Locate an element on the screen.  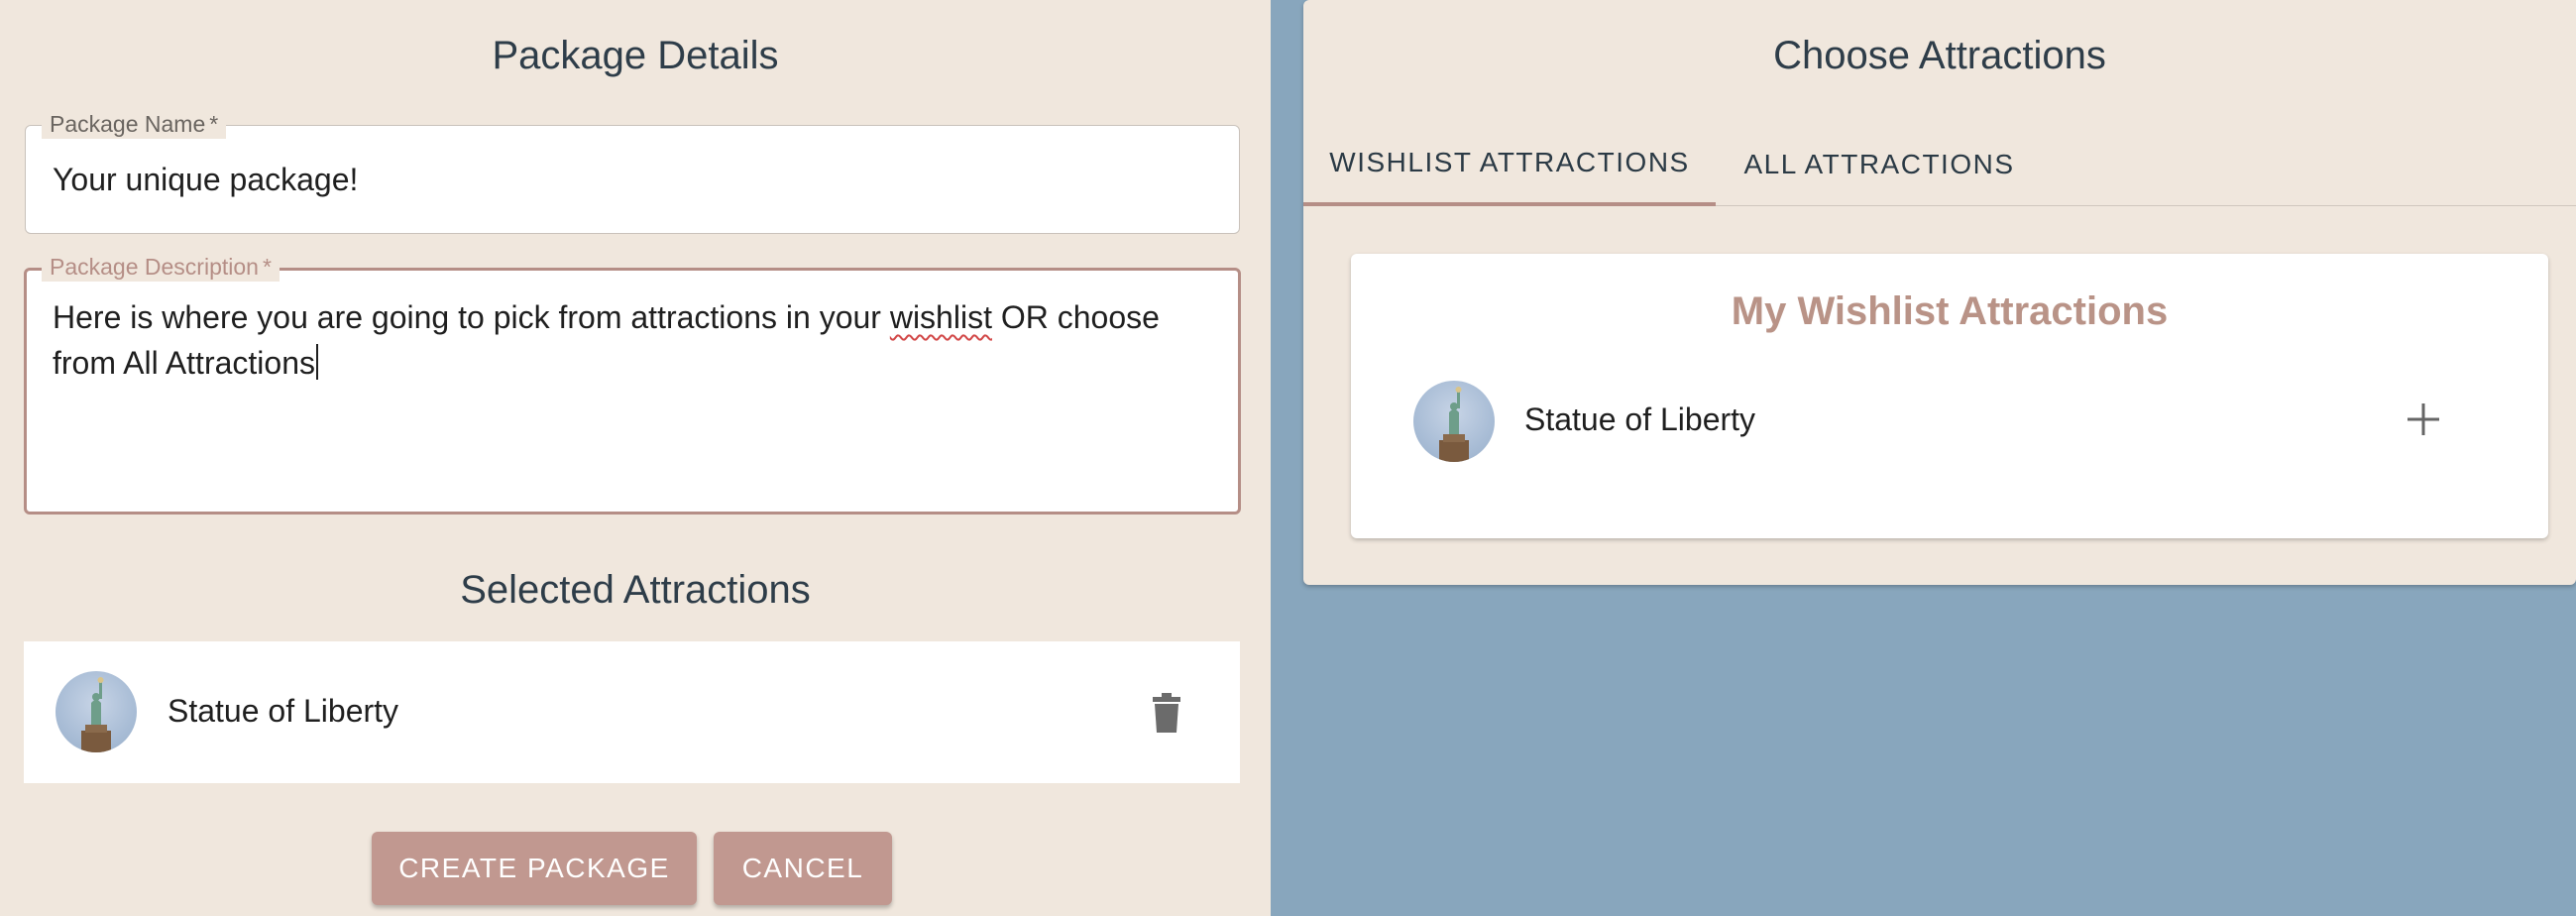
attraction-tabs: WISHLIST ATTRACTIONS ALL ATTRACTIONS is located at coordinates (1939, 164).